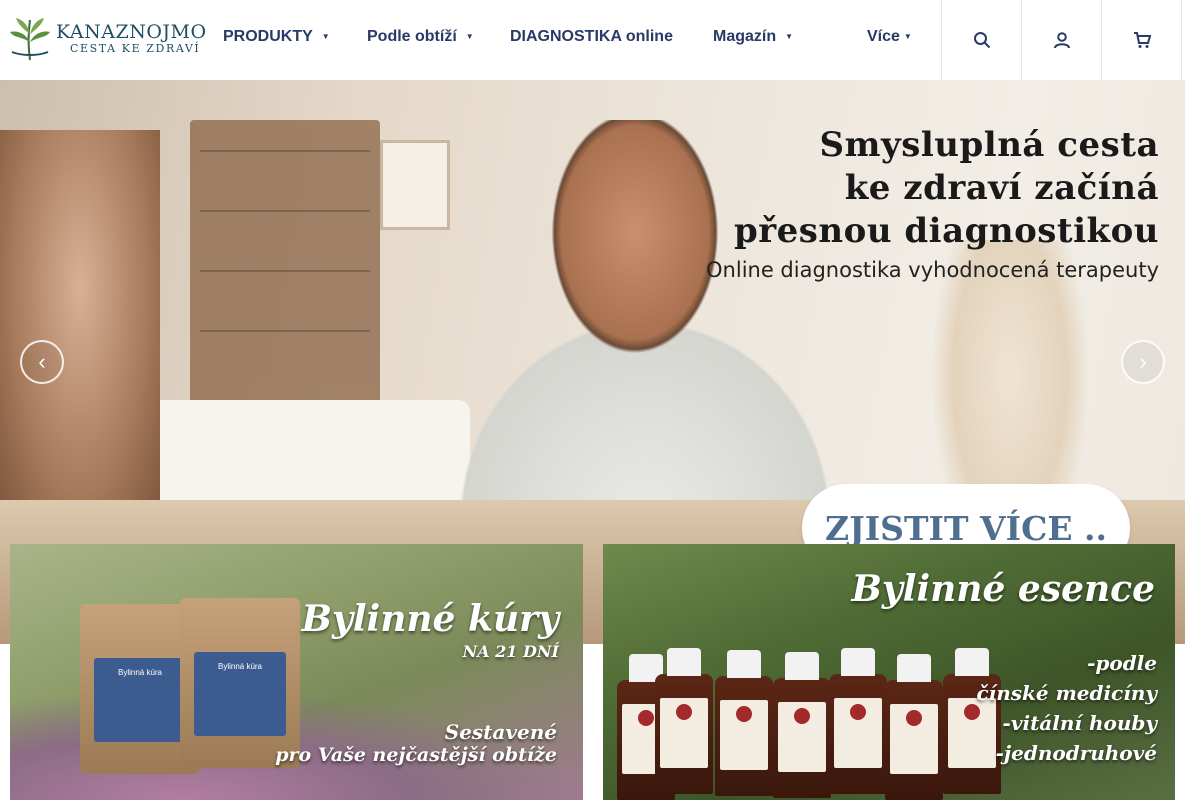  I want to click on logo: KANAZNOJMO CESTA KE ZDRAVÍ, so click(107, 40).